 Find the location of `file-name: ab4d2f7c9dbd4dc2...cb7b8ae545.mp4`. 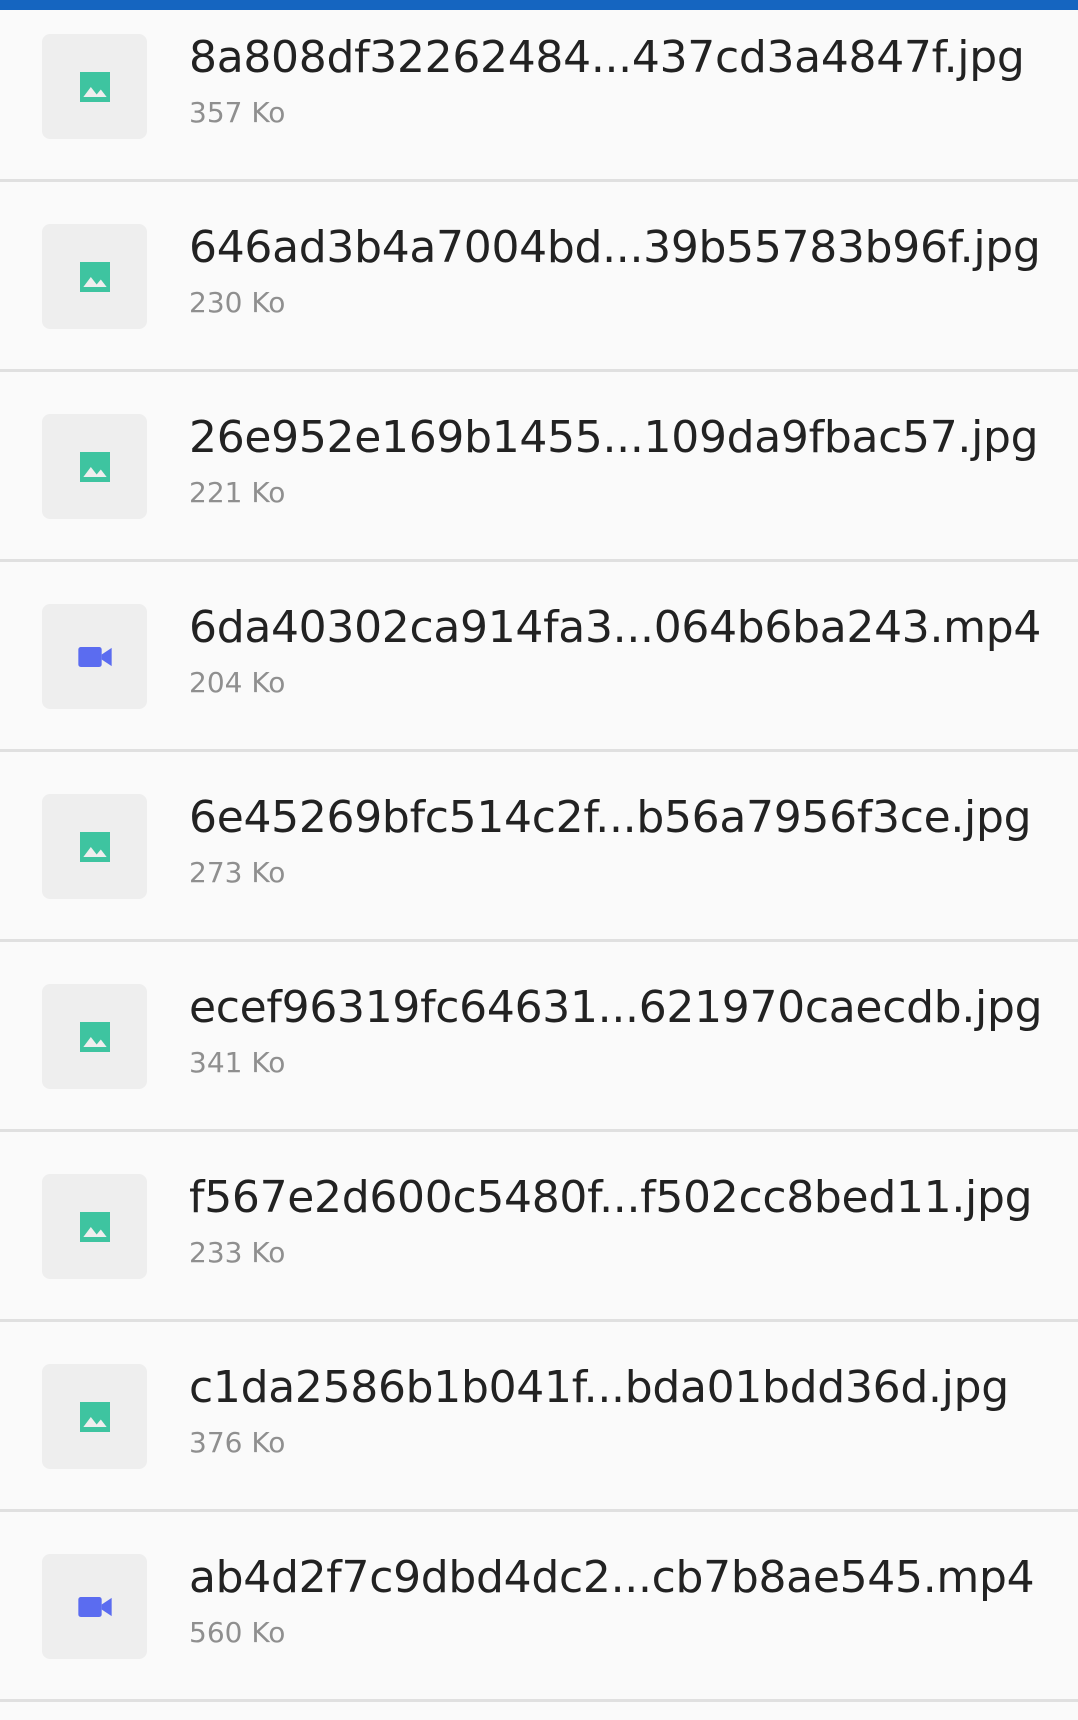

file-name: ab4d2f7c9dbd4dc2...cb7b8ae545.mp4 is located at coordinates (612, 1577).